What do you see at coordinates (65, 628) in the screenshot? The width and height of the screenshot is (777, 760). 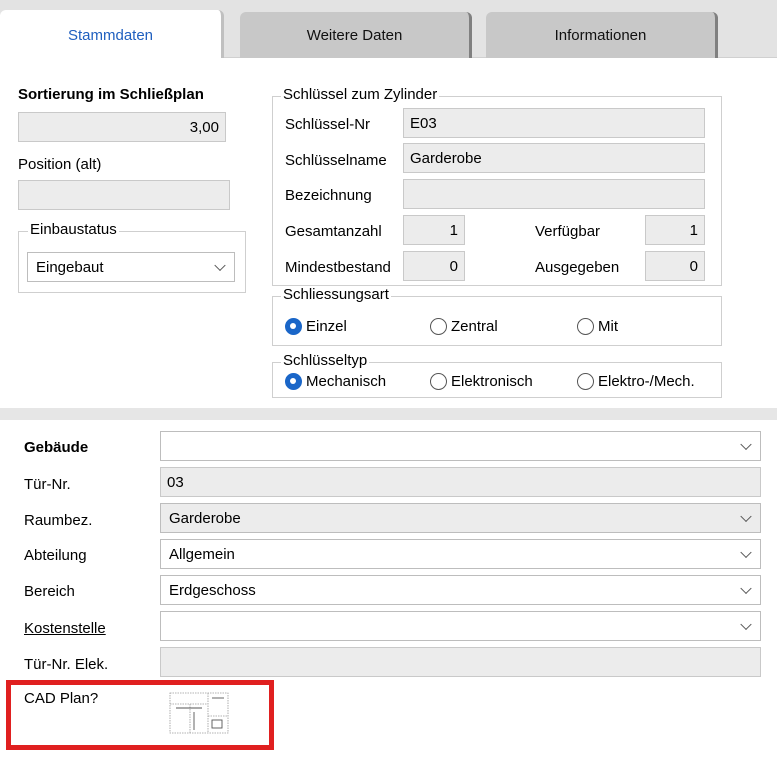 I see `kostenstelle-label: Kostenstelle` at bounding box center [65, 628].